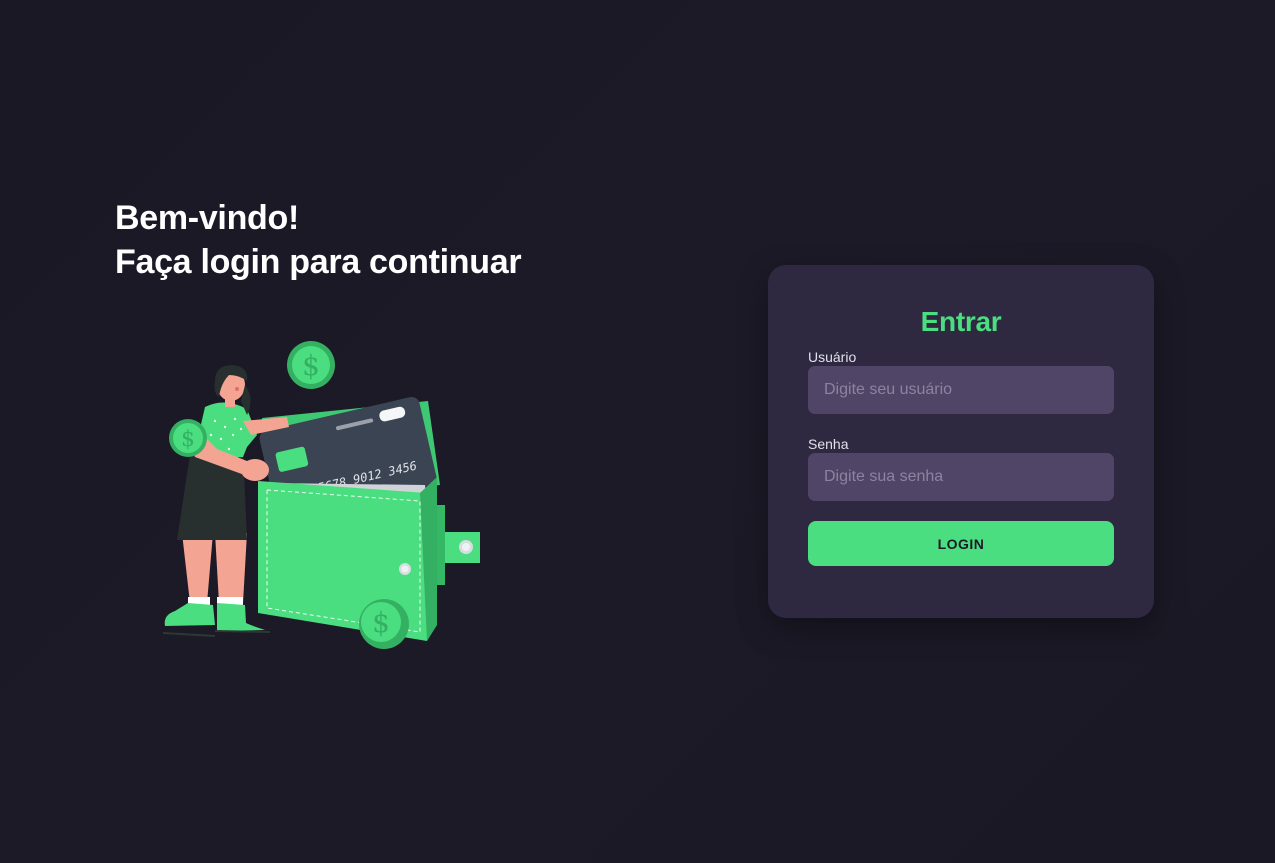 This screenshot has height=863, width=1275. I want to click on username-input, so click(961, 390).